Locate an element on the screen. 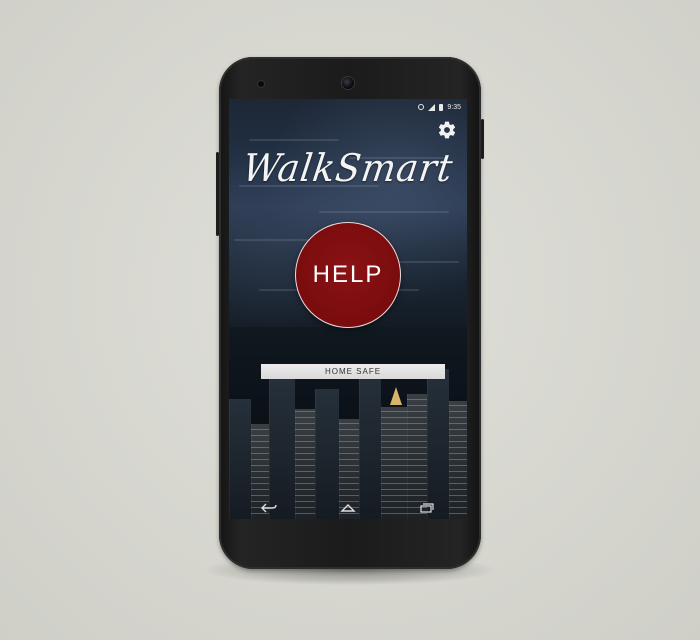 This screenshot has width=700, height=640. back-icon is located at coordinates (269, 508).